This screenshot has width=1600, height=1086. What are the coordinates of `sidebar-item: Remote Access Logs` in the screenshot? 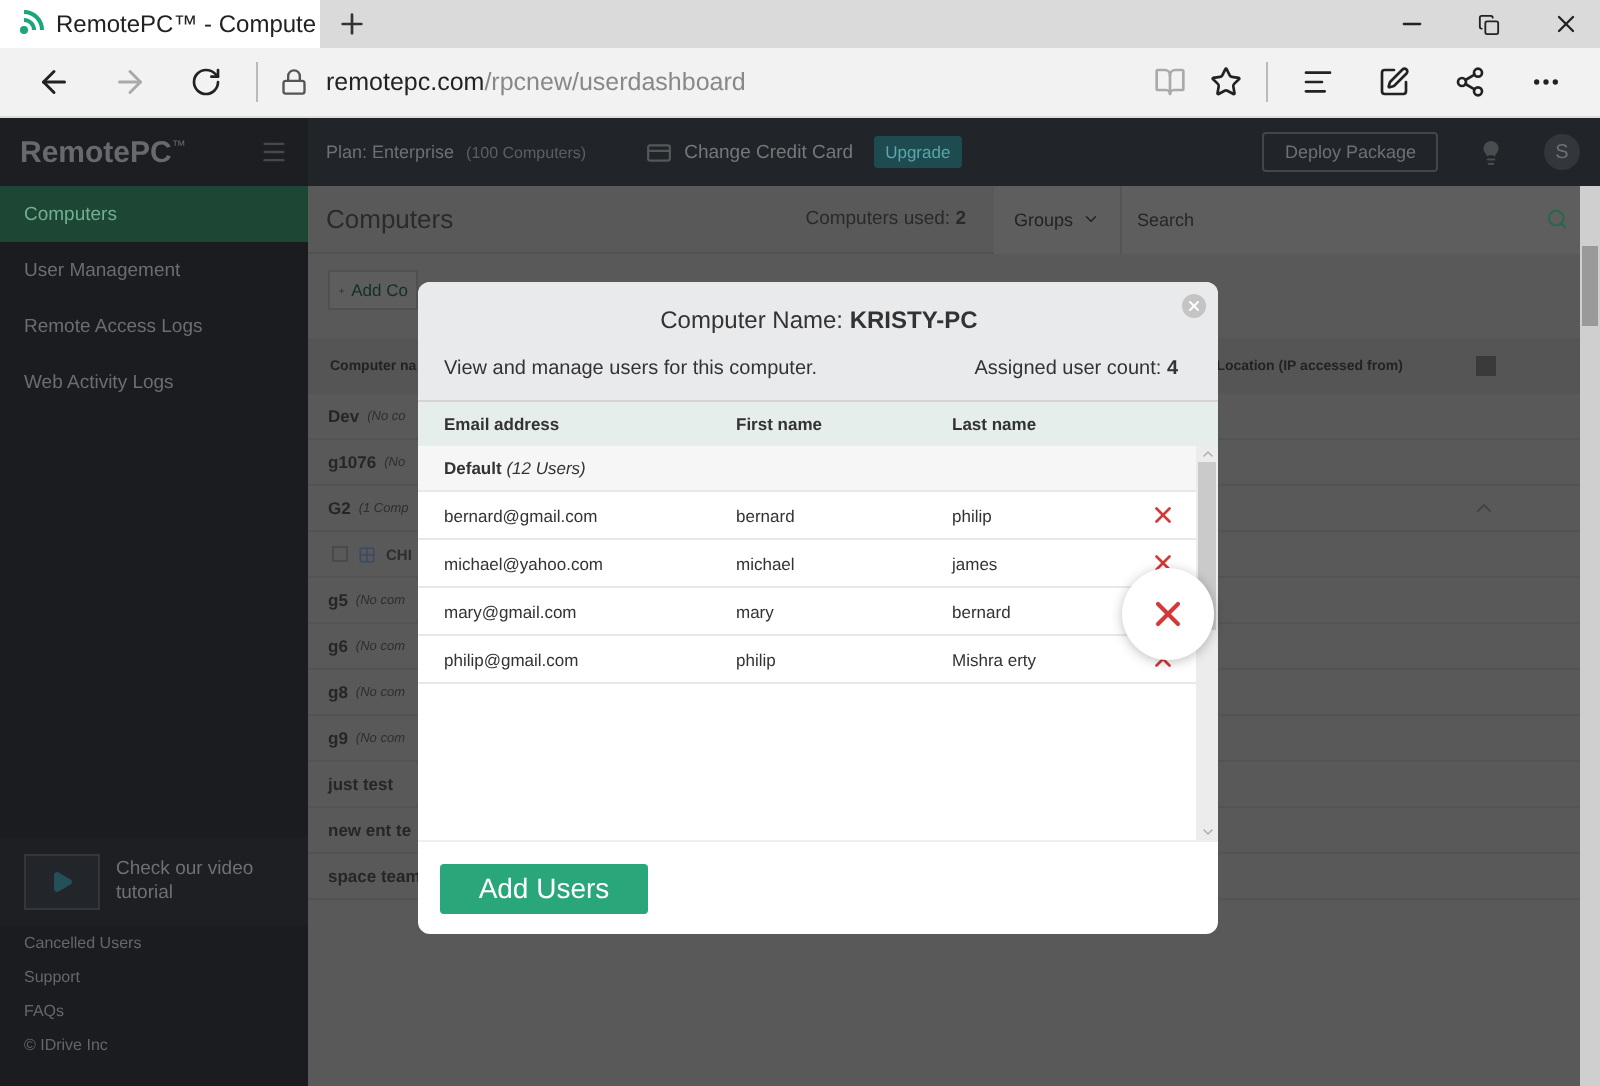 It's located at (154, 326).